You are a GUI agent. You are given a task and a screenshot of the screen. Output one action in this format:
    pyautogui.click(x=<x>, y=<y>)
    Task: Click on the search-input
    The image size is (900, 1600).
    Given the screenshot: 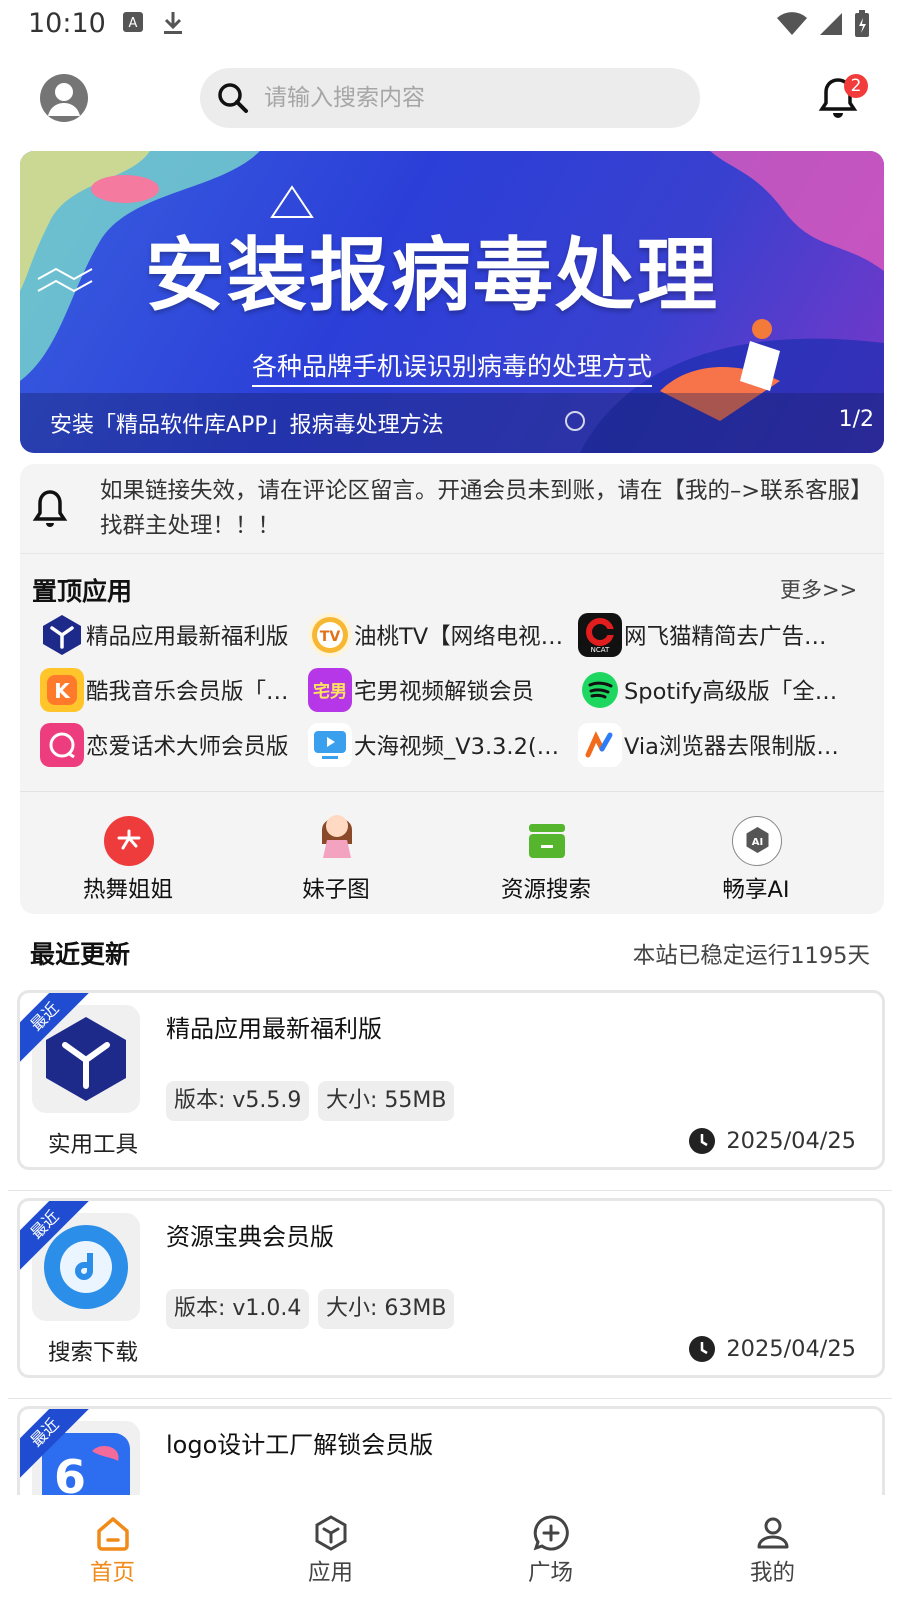 What is the action you would take?
    pyautogui.click(x=464, y=98)
    